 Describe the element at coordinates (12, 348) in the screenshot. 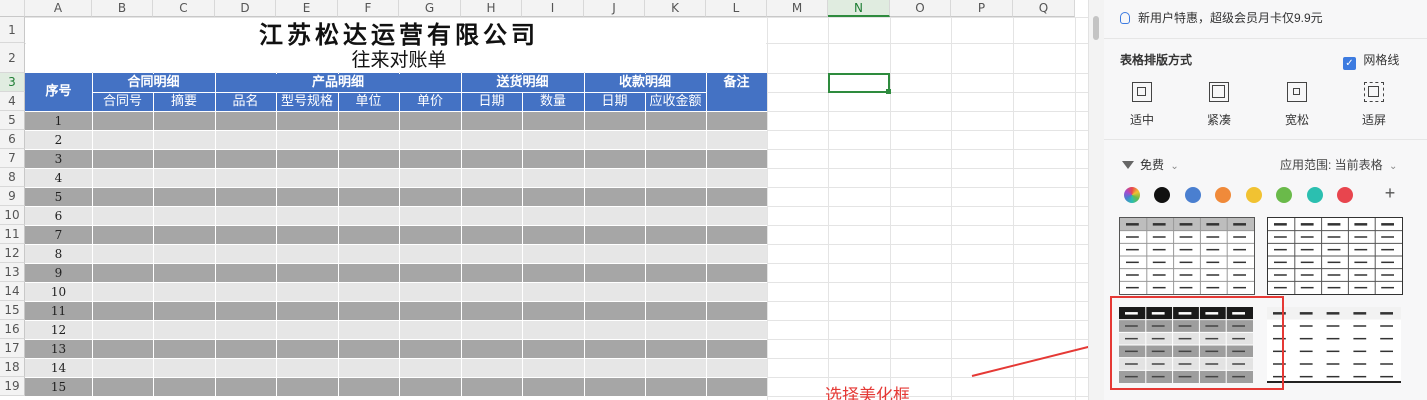

I see `row-header-17: 17` at that location.